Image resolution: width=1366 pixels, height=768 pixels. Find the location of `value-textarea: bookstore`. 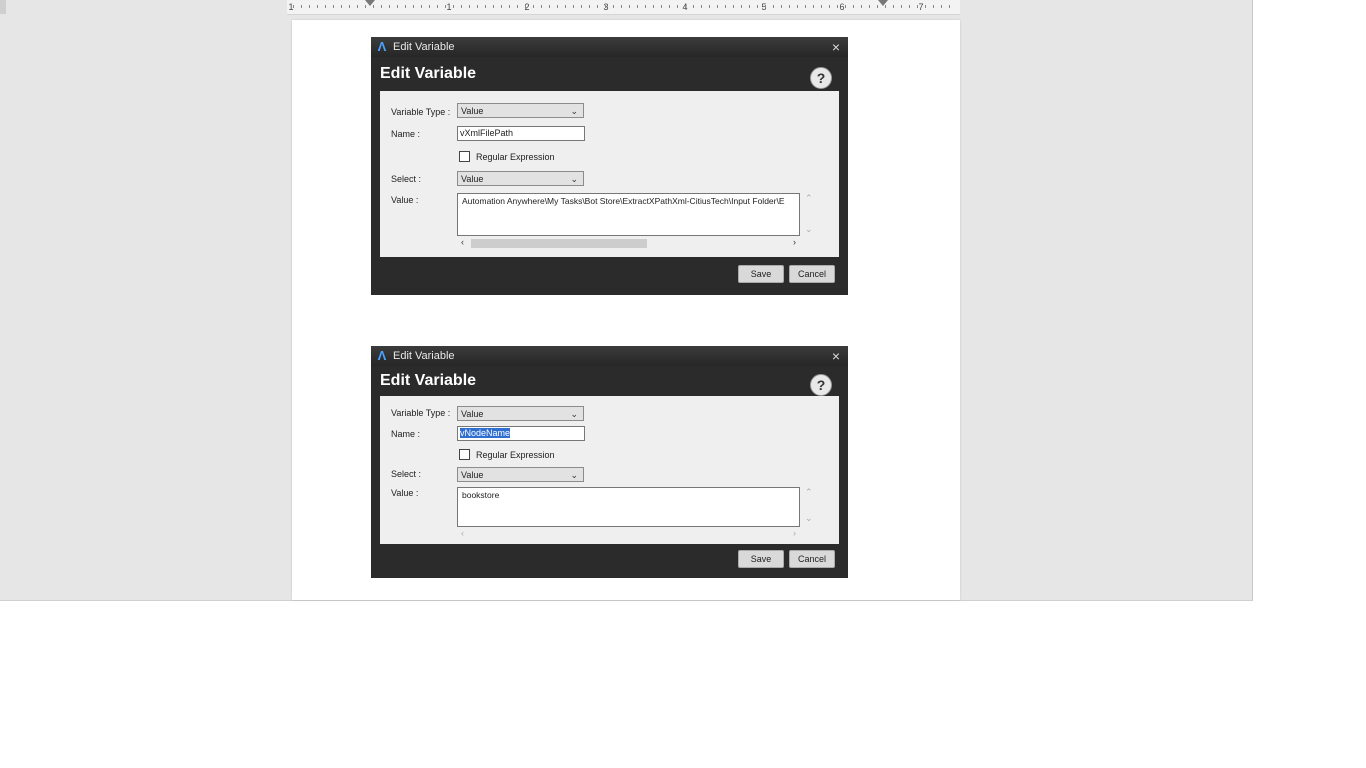

value-textarea: bookstore is located at coordinates (628, 507).